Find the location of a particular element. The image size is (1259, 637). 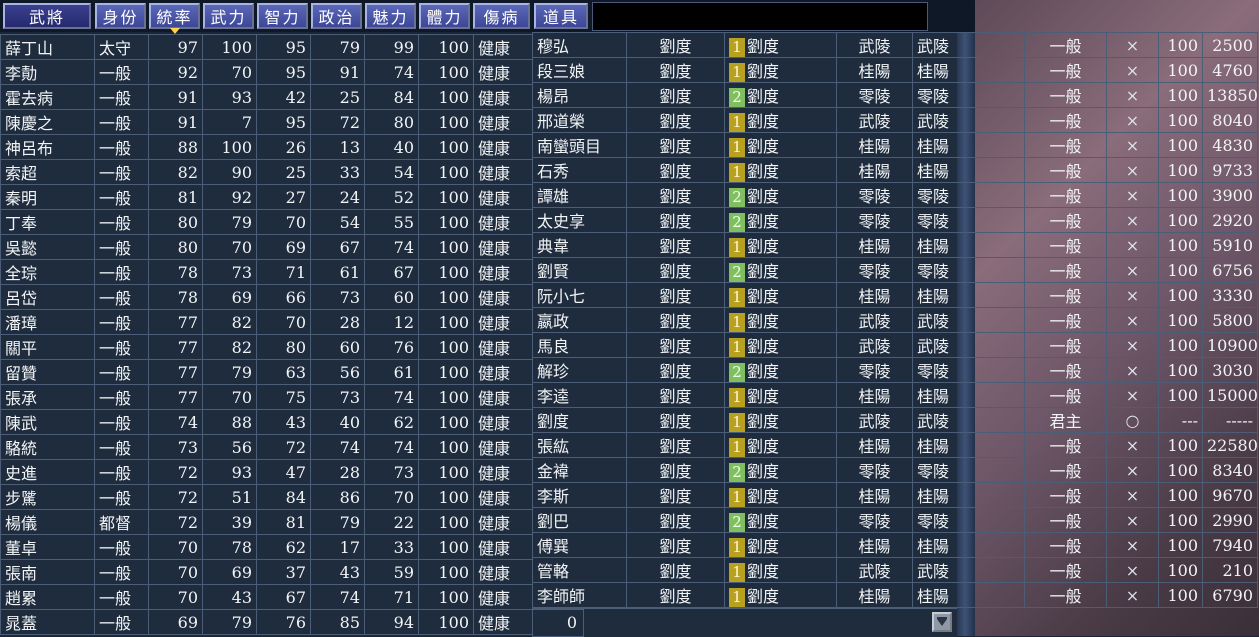

table-row: 趙累 一般 70 43 67 74 71 100 健康 is located at coordinates (266, 597).